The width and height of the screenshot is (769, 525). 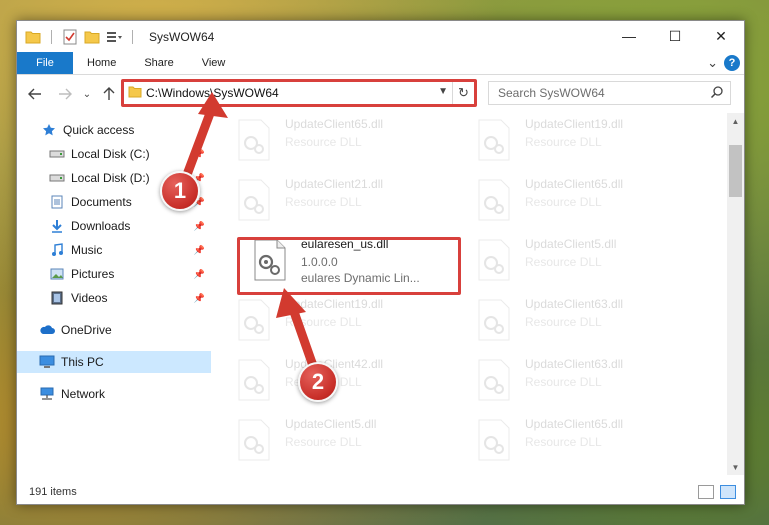 What do you see at coordinates (250, 238) in the screenshot?
I see `annotation-arrows` at bounding box center [250, 238].